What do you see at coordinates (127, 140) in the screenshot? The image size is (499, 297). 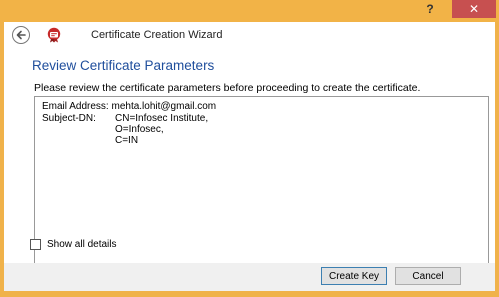 I see `subject-line: C=IN` at bounding box center [127, 140].